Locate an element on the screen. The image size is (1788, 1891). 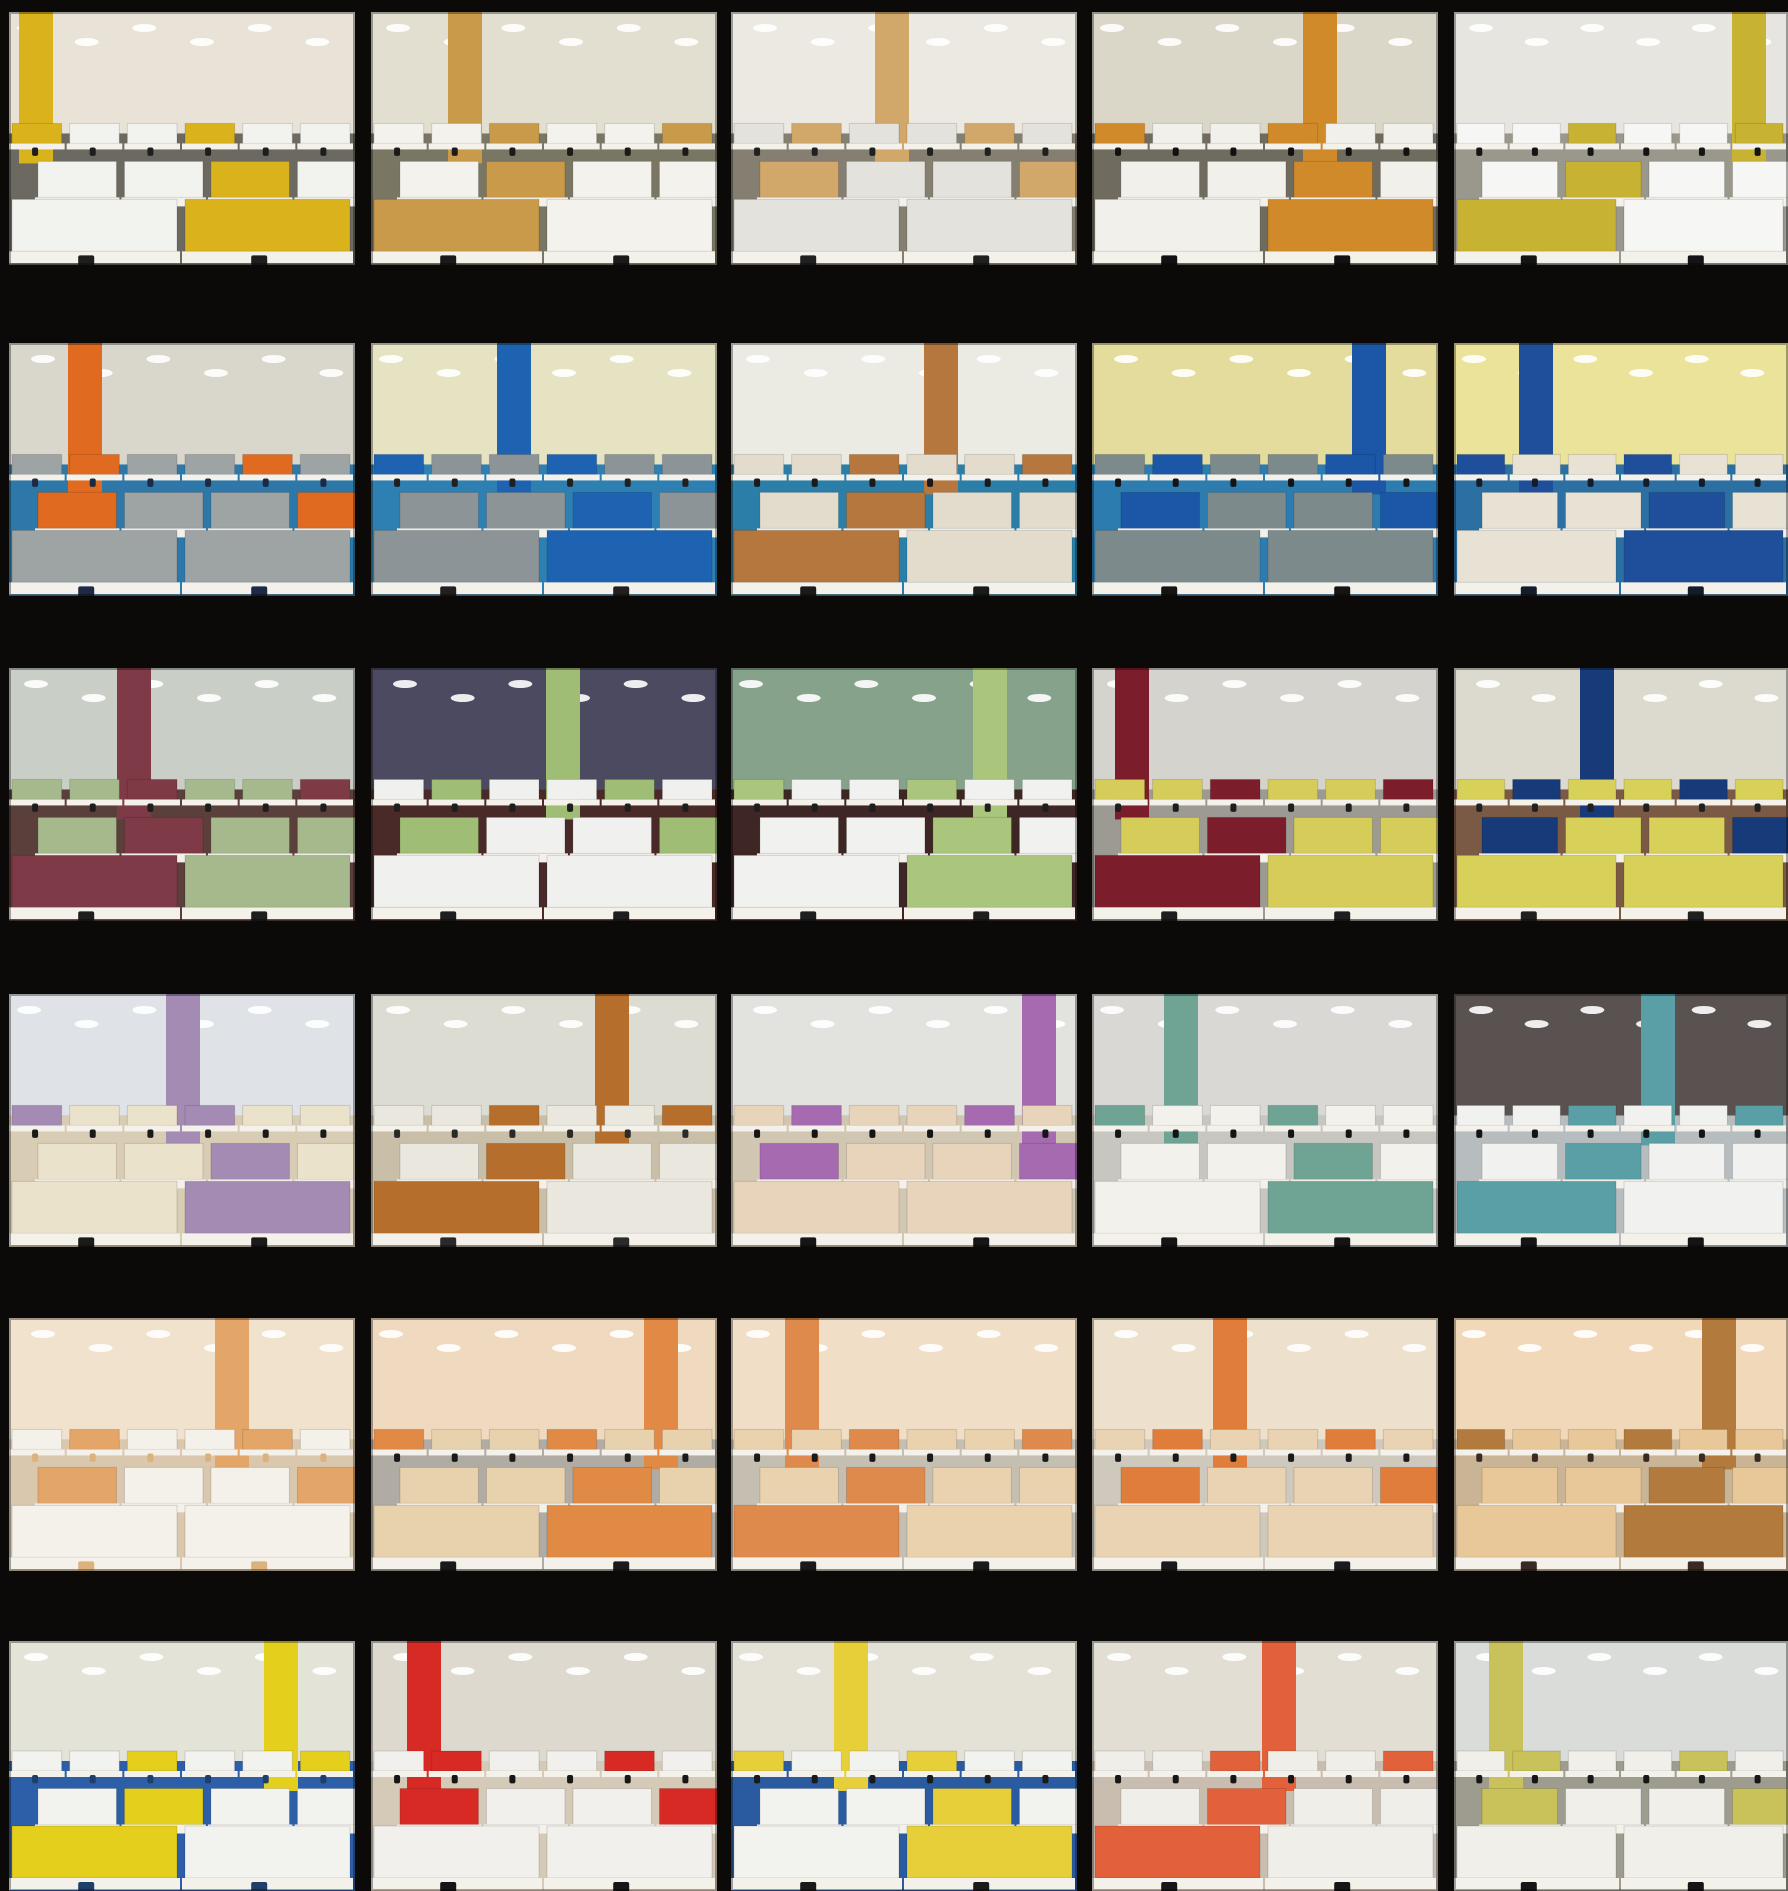
photo-workstations-white-desks is located at coordinates (544, 138).